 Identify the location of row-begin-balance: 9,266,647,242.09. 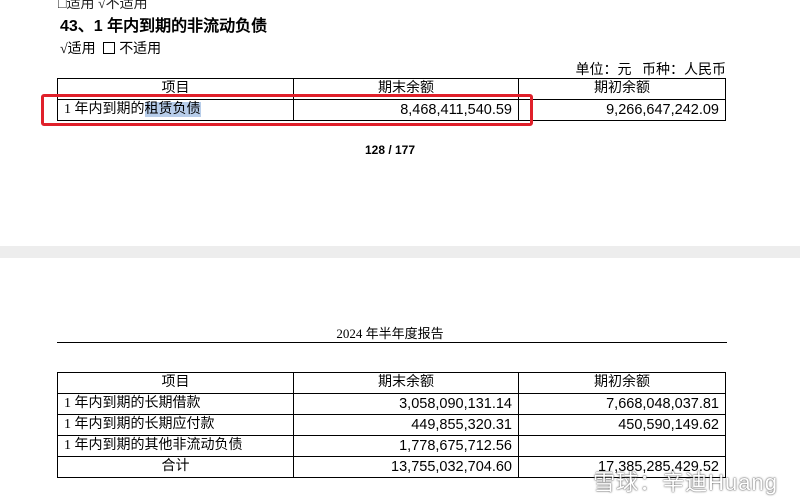
(622, 110).